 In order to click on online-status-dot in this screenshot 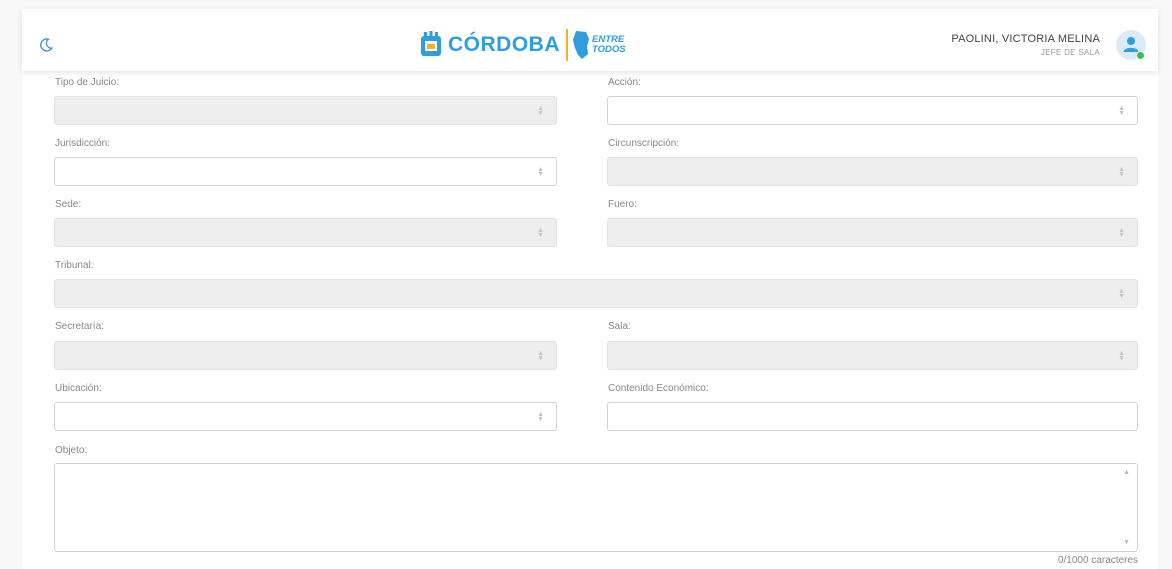, I will do `click(1140, 55)`.